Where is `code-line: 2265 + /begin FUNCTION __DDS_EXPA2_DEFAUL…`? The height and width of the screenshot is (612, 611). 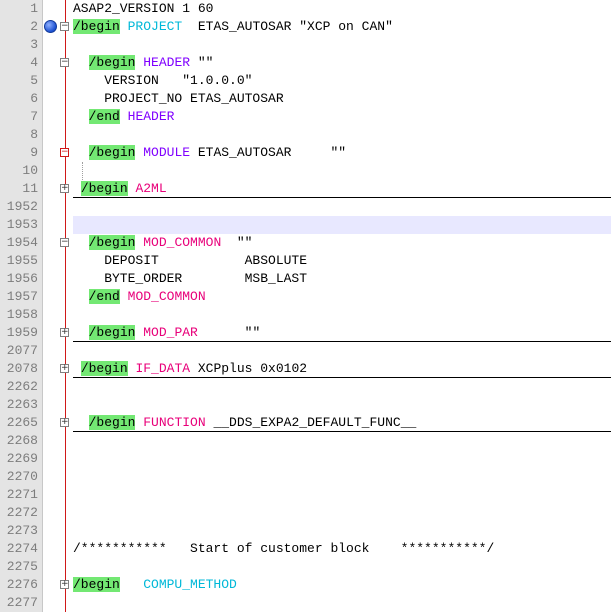
code-line: 2265 + /begin FUNCTION __DDS_EXPA2_DEFAUL… is located at coordinates (305, 423).